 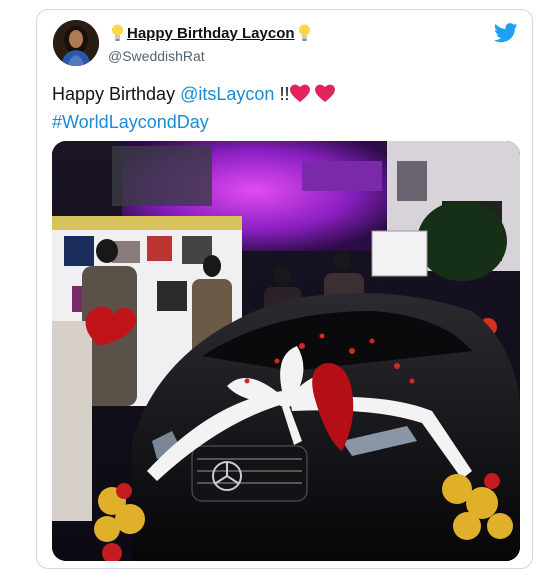 I want to click on tweet-line-1: Happy Birthday @itsLaycon !!, so click(x=194, y=96).